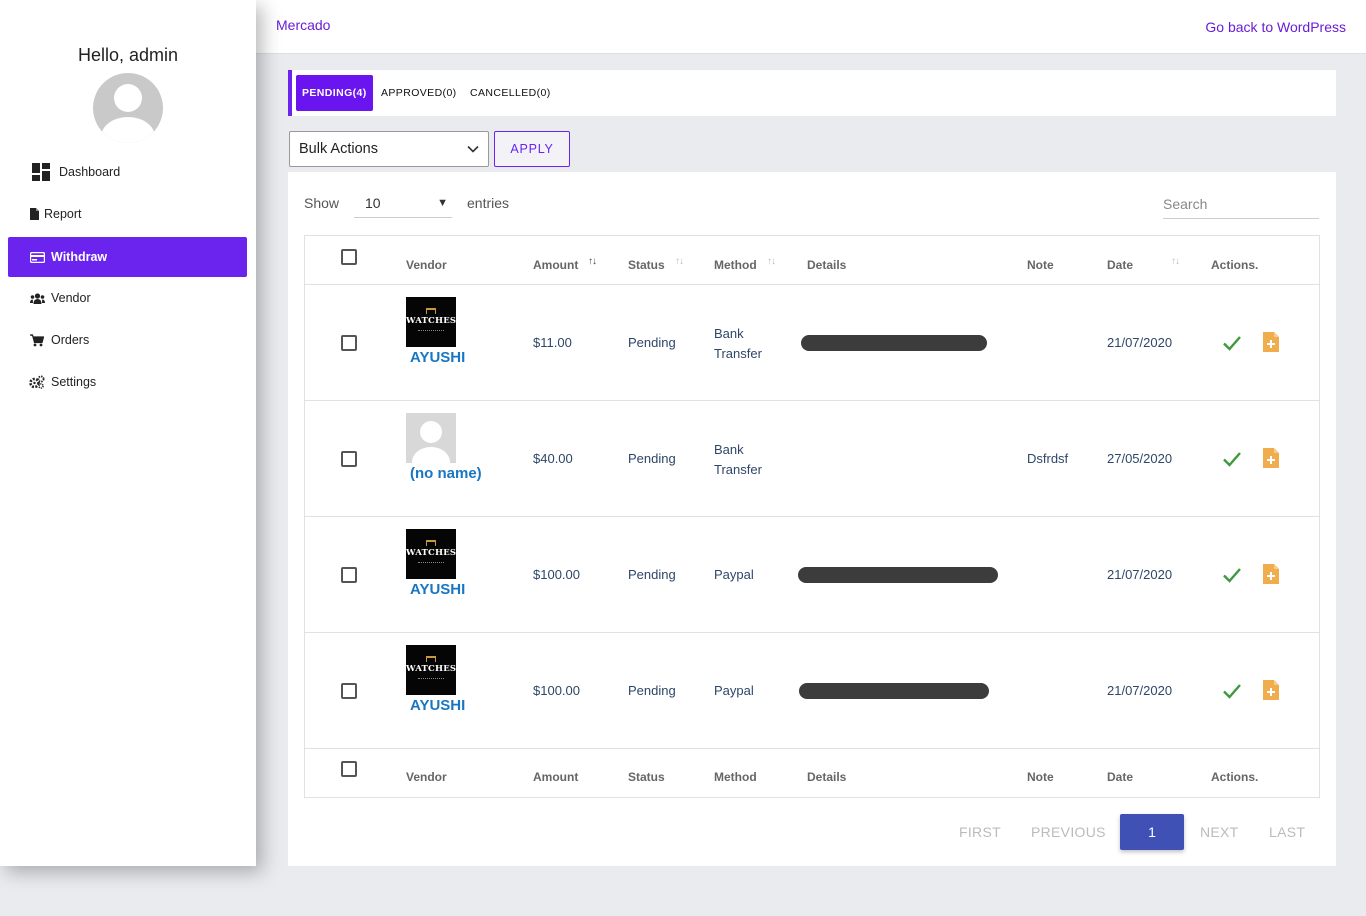 The image size is (1366, 916). What do you see at coordinates (349, 769) in the screenshot?
I see `select-all-checkbox-footer` at bounding box center [349, 769].